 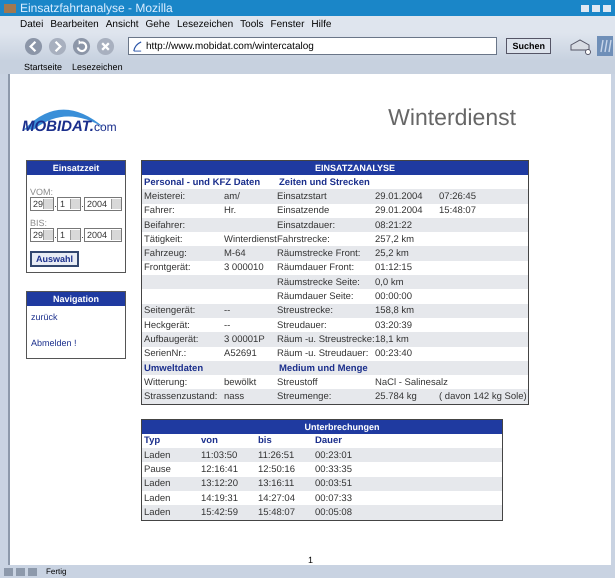 I want to click on table-cell: 14:27:04, so click(x=276, y=498).